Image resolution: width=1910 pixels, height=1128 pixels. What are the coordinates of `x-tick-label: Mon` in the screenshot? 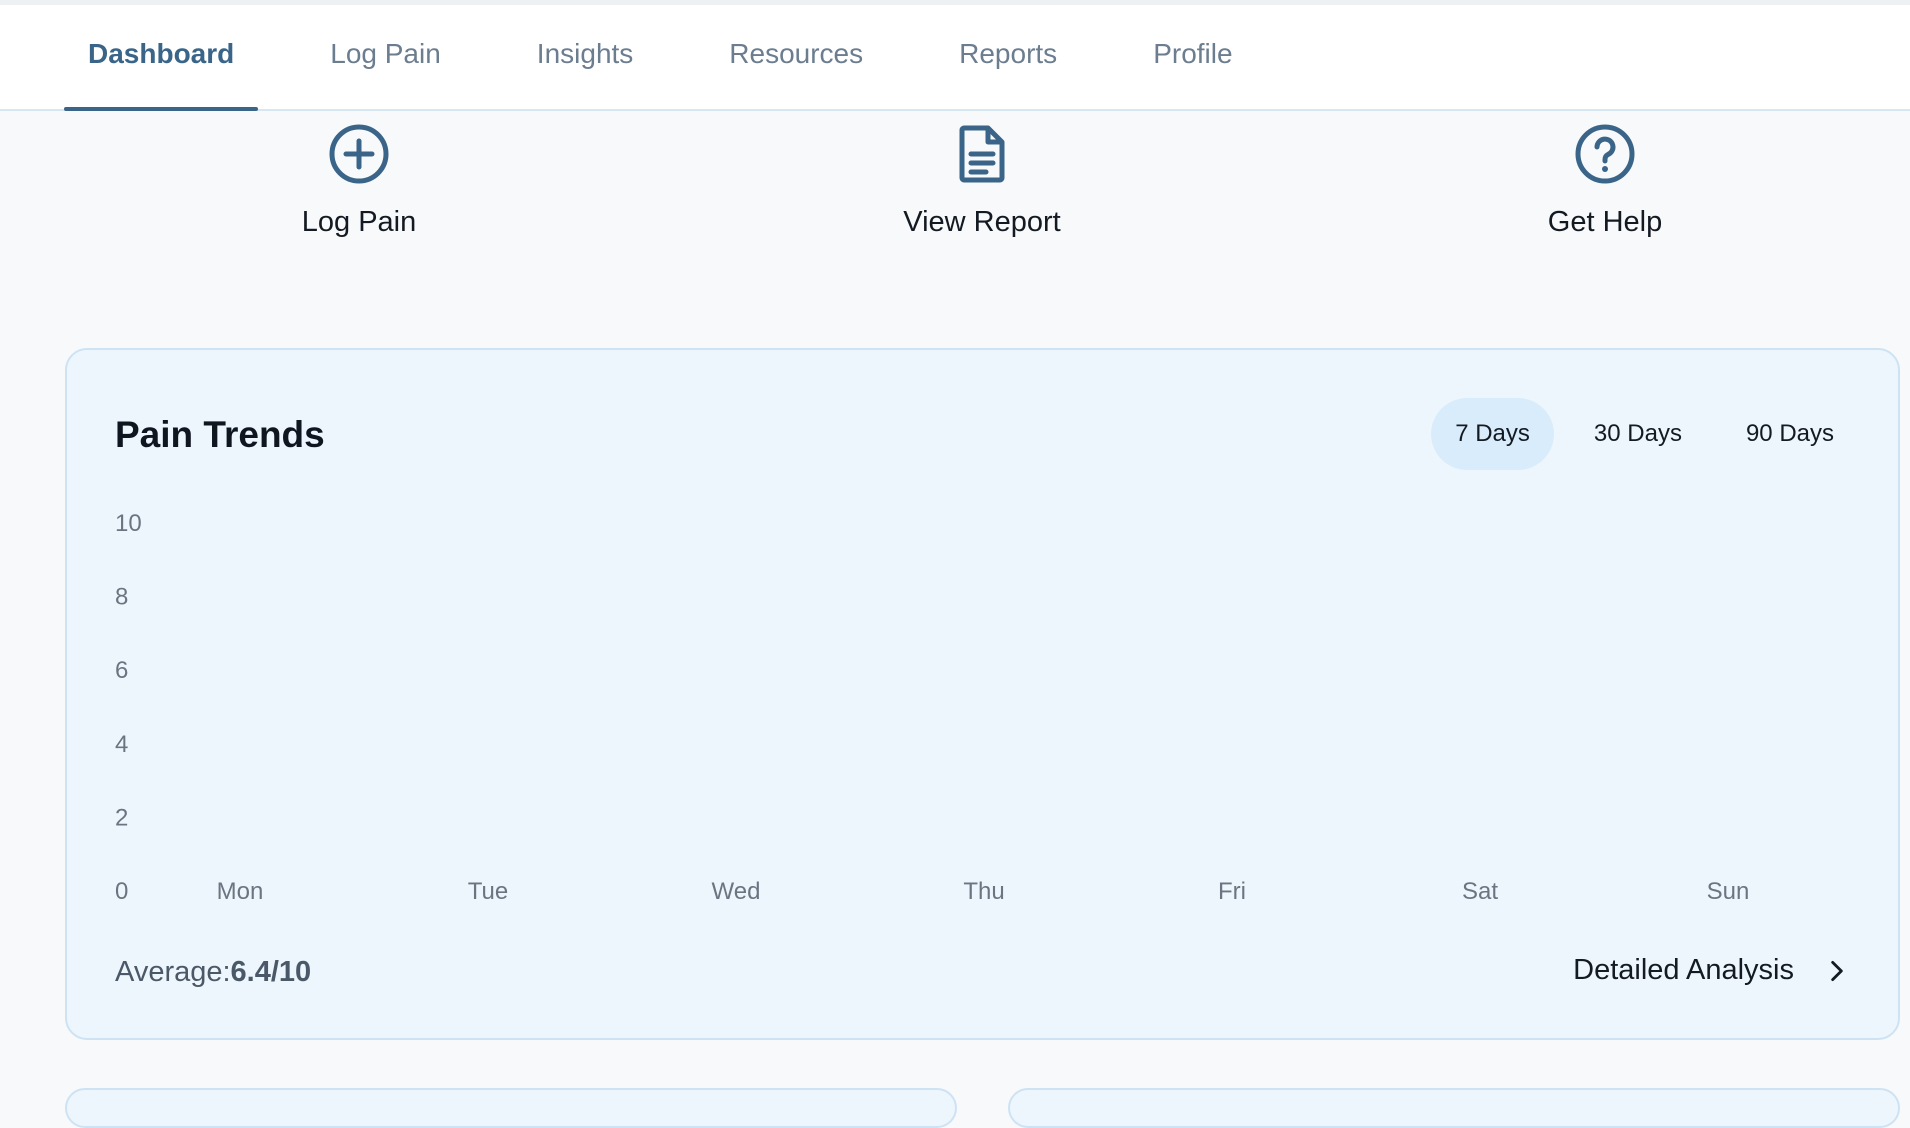 It's located at (240, 889).